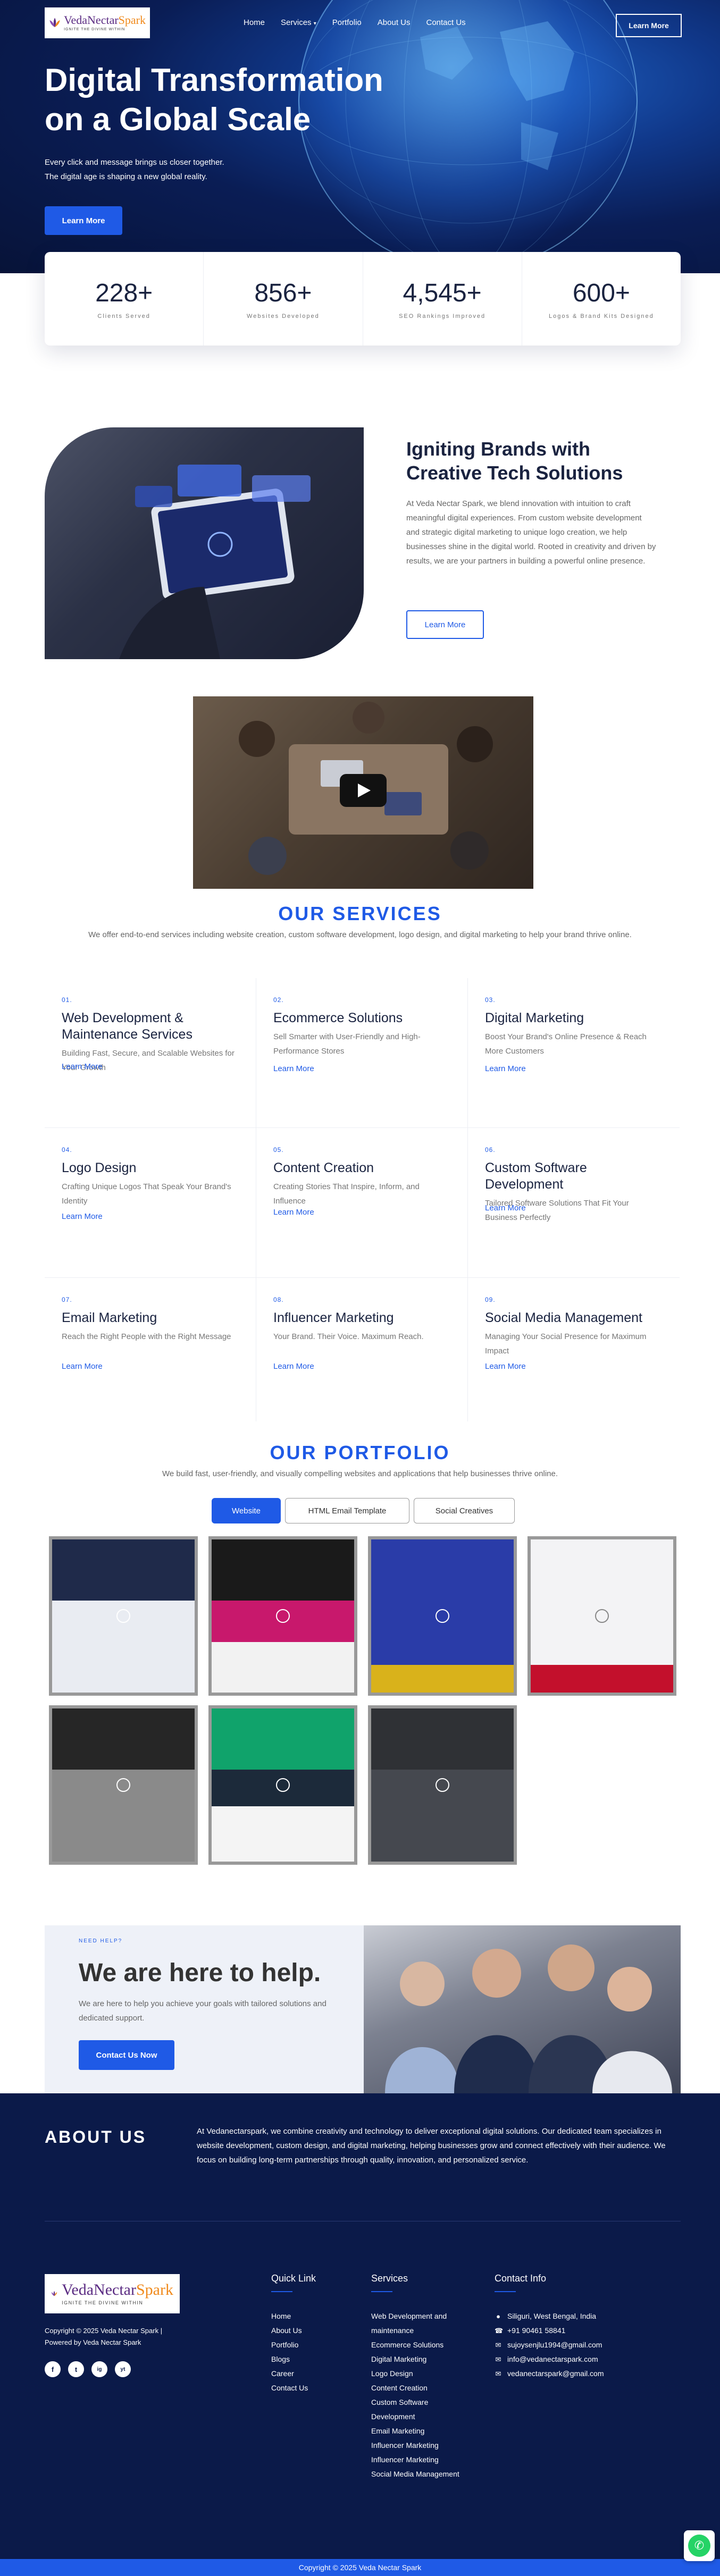 The height and width of the screenshot is (2576, 720). What do you see at coordinates (289, 2359) in the screenshot?
I see `quick-link-item: Blogs` at bounding box center [289, 2359].